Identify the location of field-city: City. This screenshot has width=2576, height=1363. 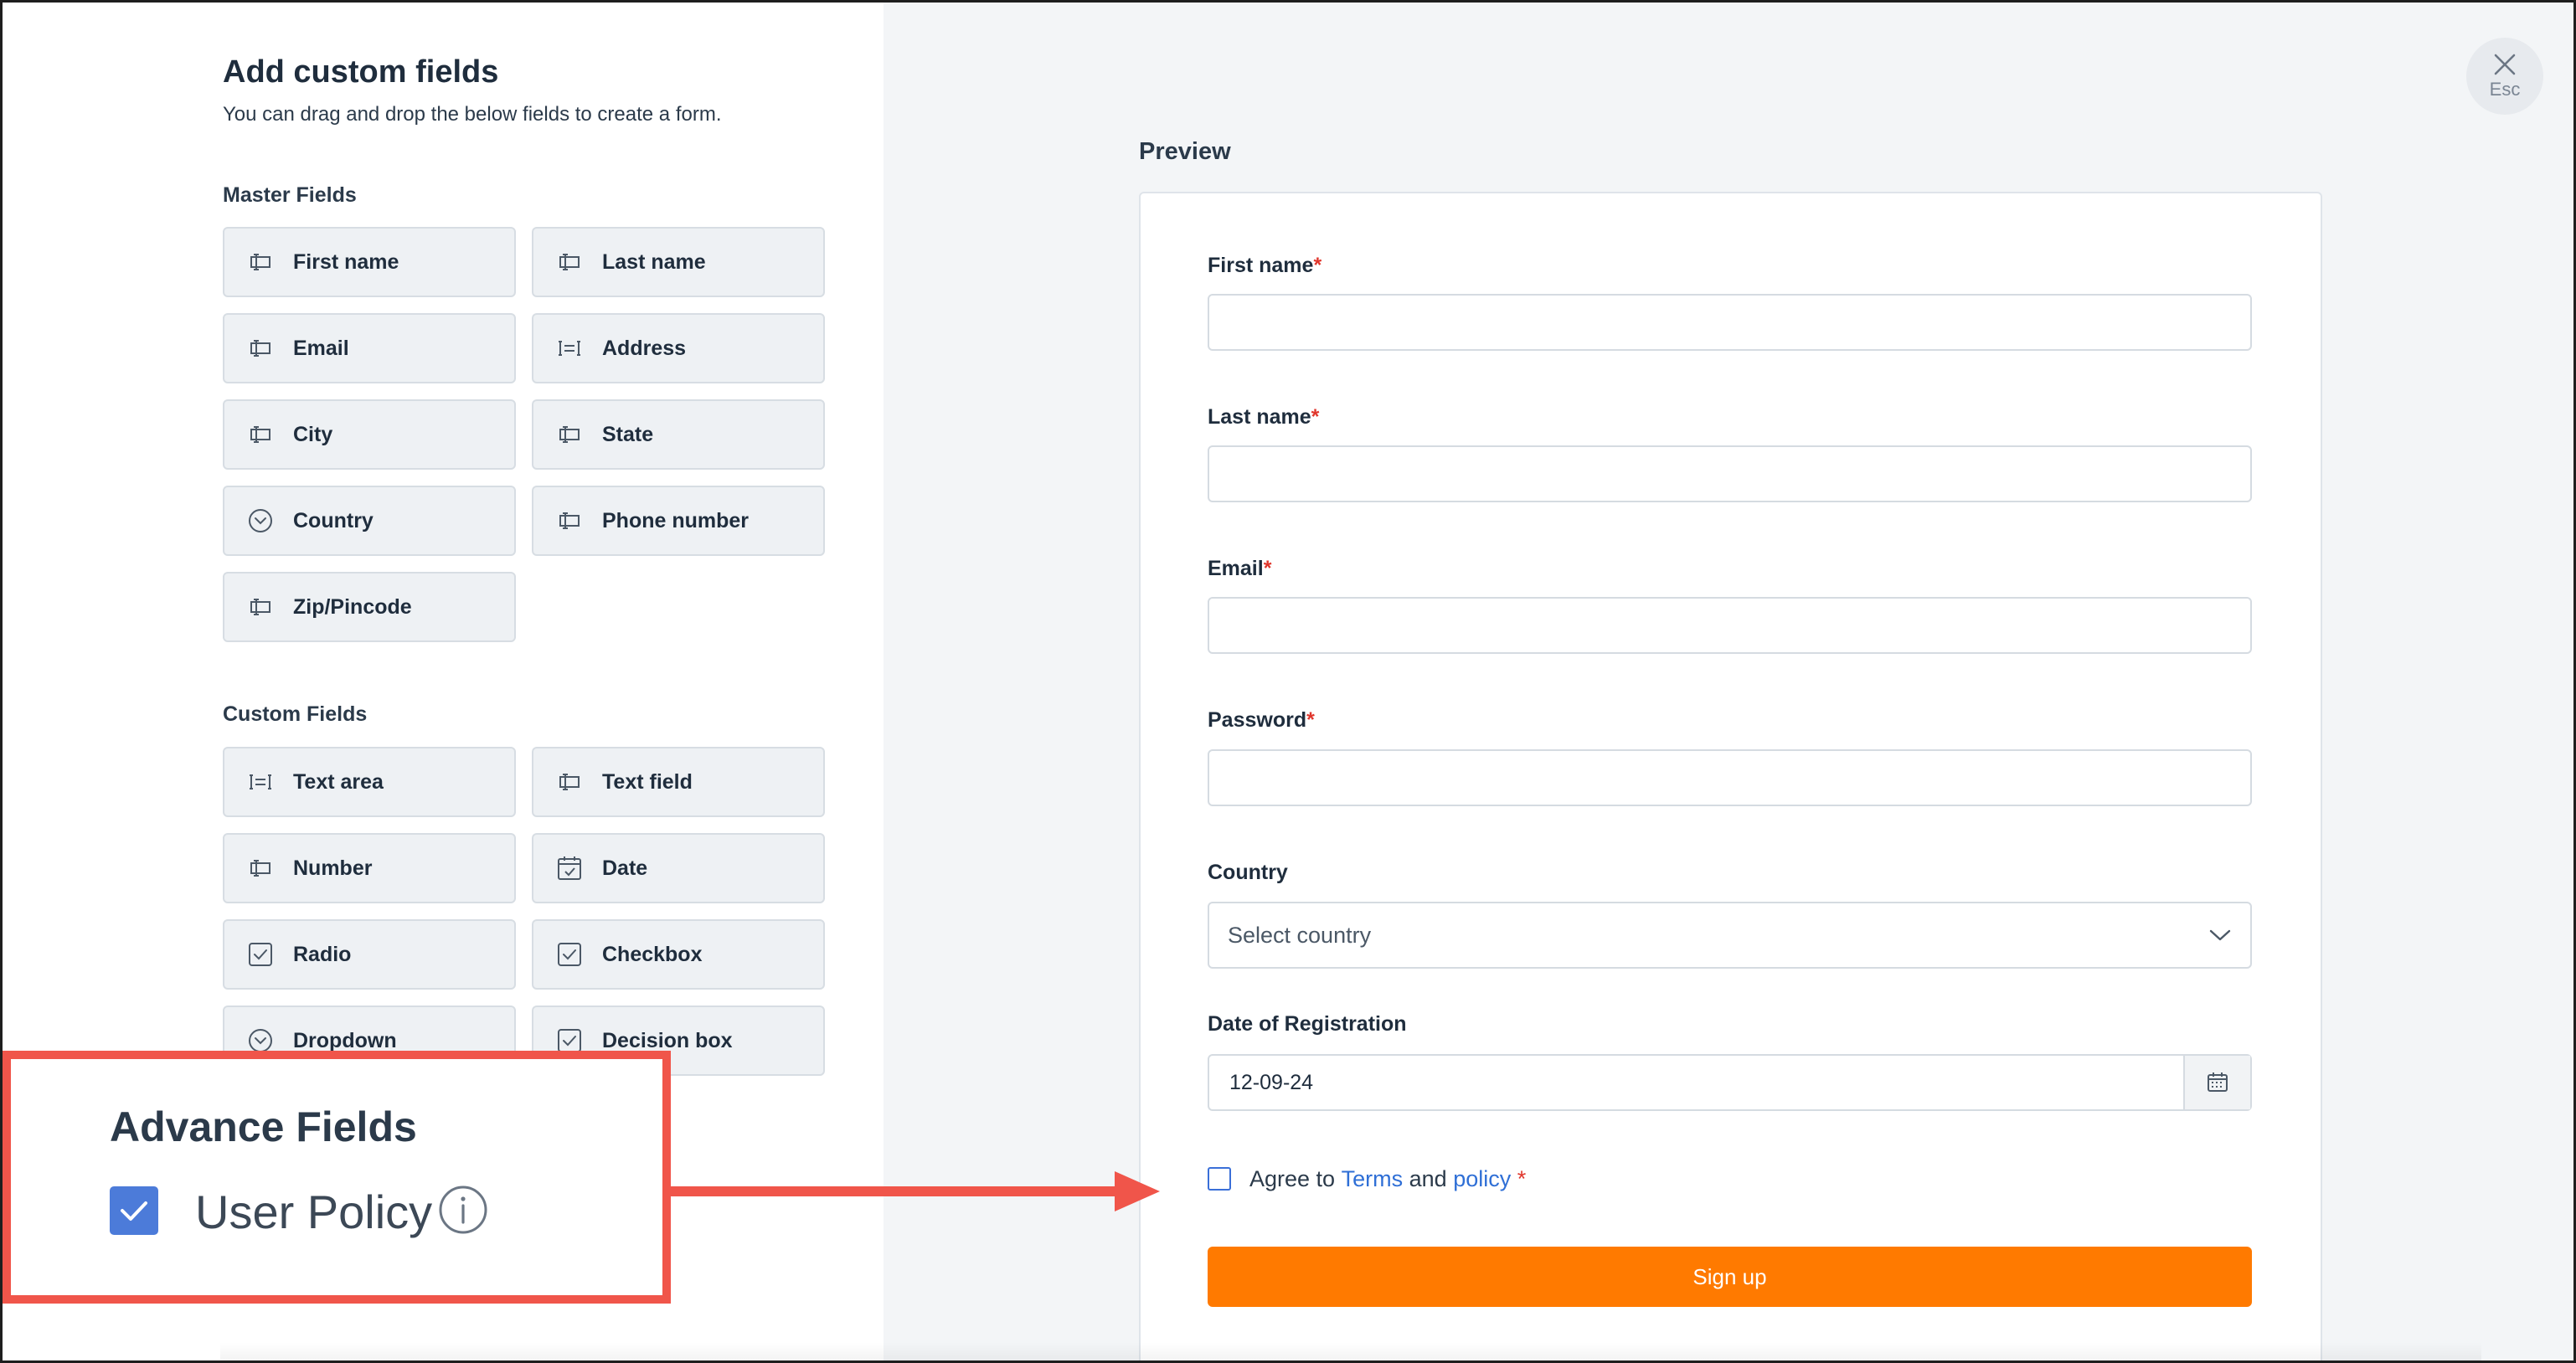
(369, 434).